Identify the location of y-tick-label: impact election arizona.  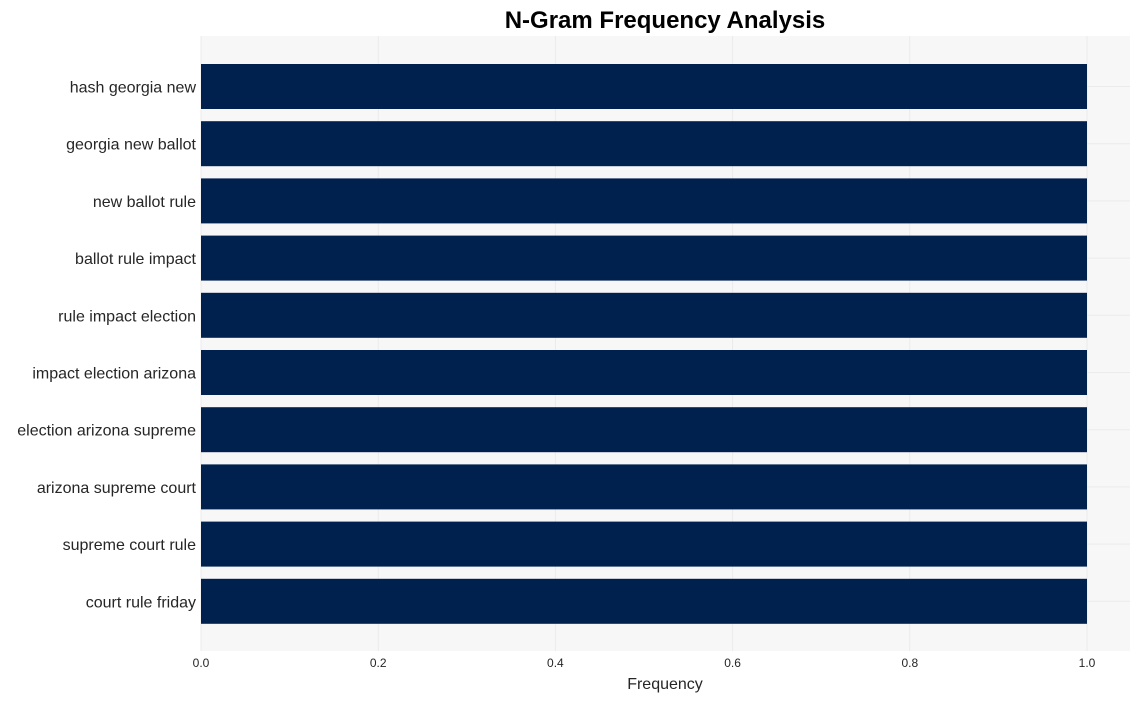
(114, 374).